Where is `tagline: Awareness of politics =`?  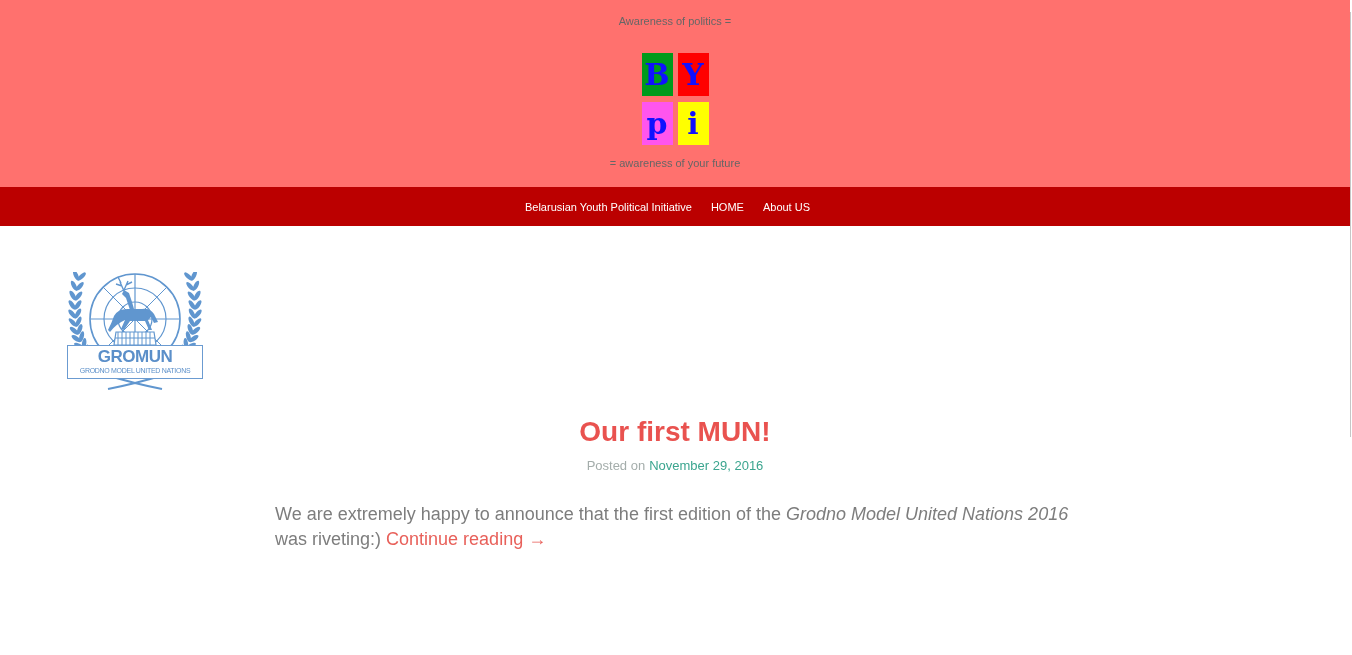 tagline: Awareness of politics = is located at coordinates (675, 21).